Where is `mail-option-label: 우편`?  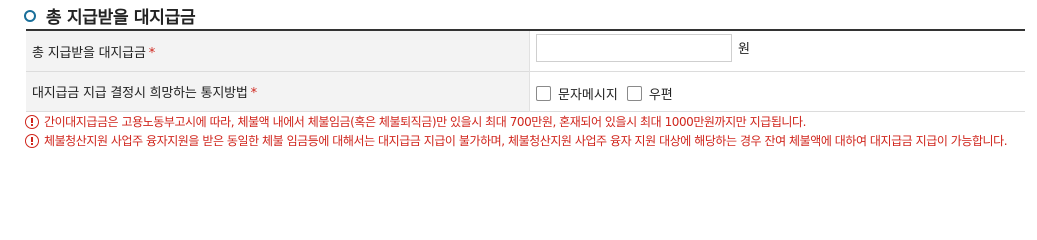 mail-option-label: 우편 is located at coordinates (661, 93).